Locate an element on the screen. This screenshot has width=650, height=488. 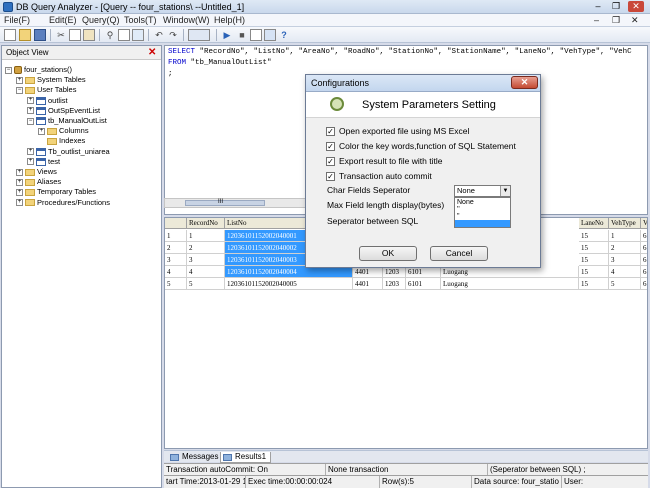
tree-node: + System Tables is located at coordinates (51, 80).